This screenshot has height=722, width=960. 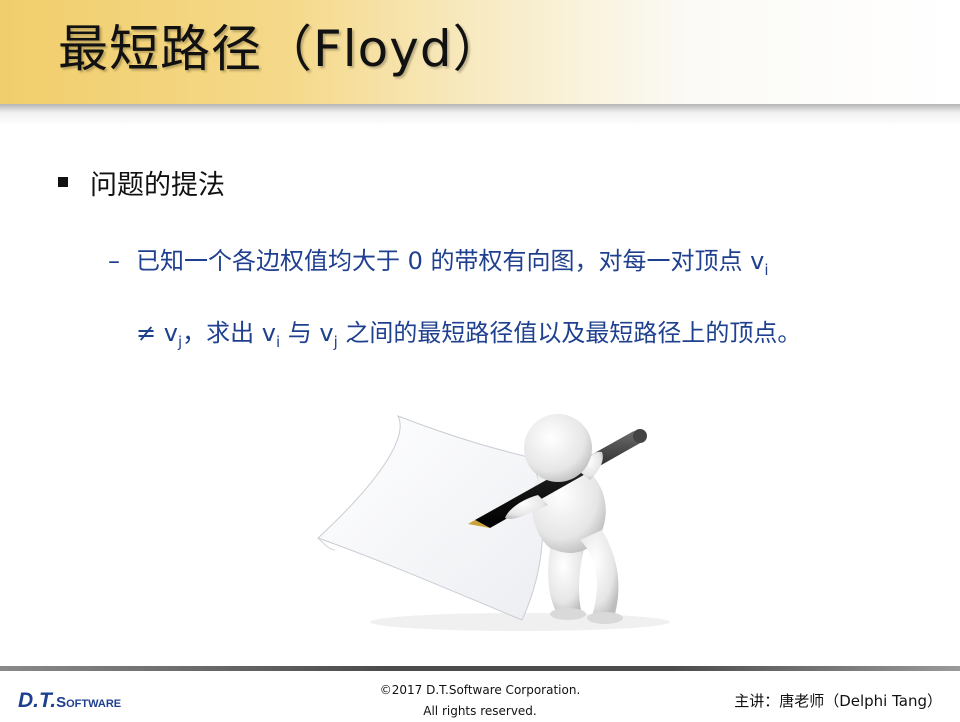 I want to click on bullet-item-2-line1: – 已知一个各边权值均大于 0 的带权有向图，对每一对顶点 vi, so click(x=523, y=261).